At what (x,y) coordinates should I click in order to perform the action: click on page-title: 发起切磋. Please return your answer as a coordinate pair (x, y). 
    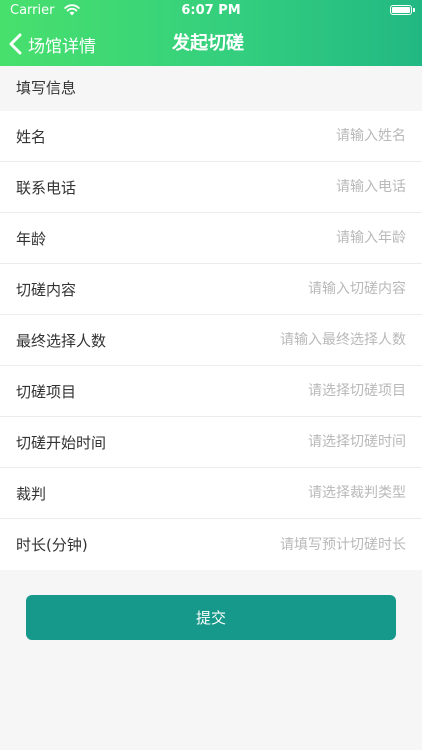
    Looking at the image, I should click on (208, 43).